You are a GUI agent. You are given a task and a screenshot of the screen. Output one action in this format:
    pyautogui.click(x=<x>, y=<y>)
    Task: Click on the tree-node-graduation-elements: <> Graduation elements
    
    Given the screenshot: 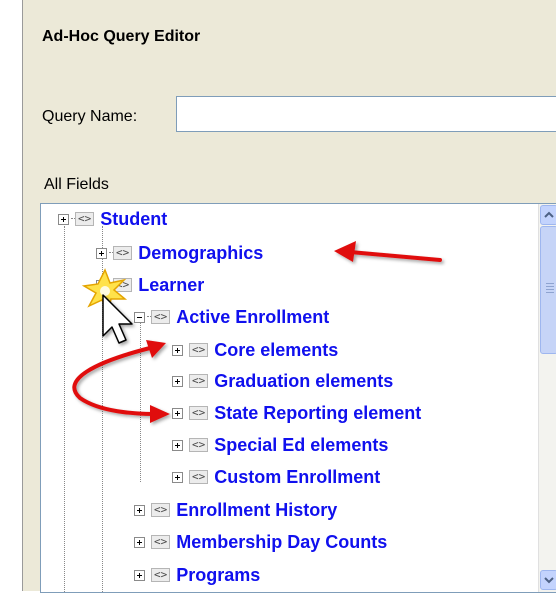 What is the action you would take?
    pyautogui.click(x=282, y=381)
    